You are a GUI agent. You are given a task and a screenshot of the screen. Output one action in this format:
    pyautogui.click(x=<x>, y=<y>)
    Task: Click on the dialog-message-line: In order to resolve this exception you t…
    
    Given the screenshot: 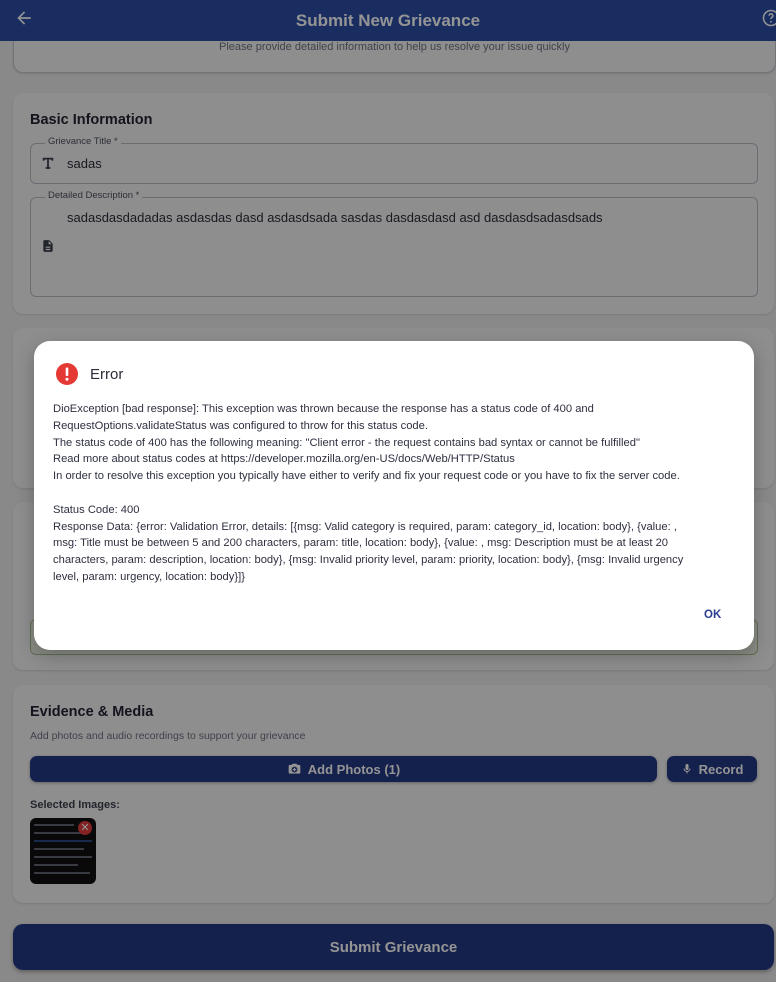 What is the action you would take?
    pyautogui.click(x=366, y=476)
    